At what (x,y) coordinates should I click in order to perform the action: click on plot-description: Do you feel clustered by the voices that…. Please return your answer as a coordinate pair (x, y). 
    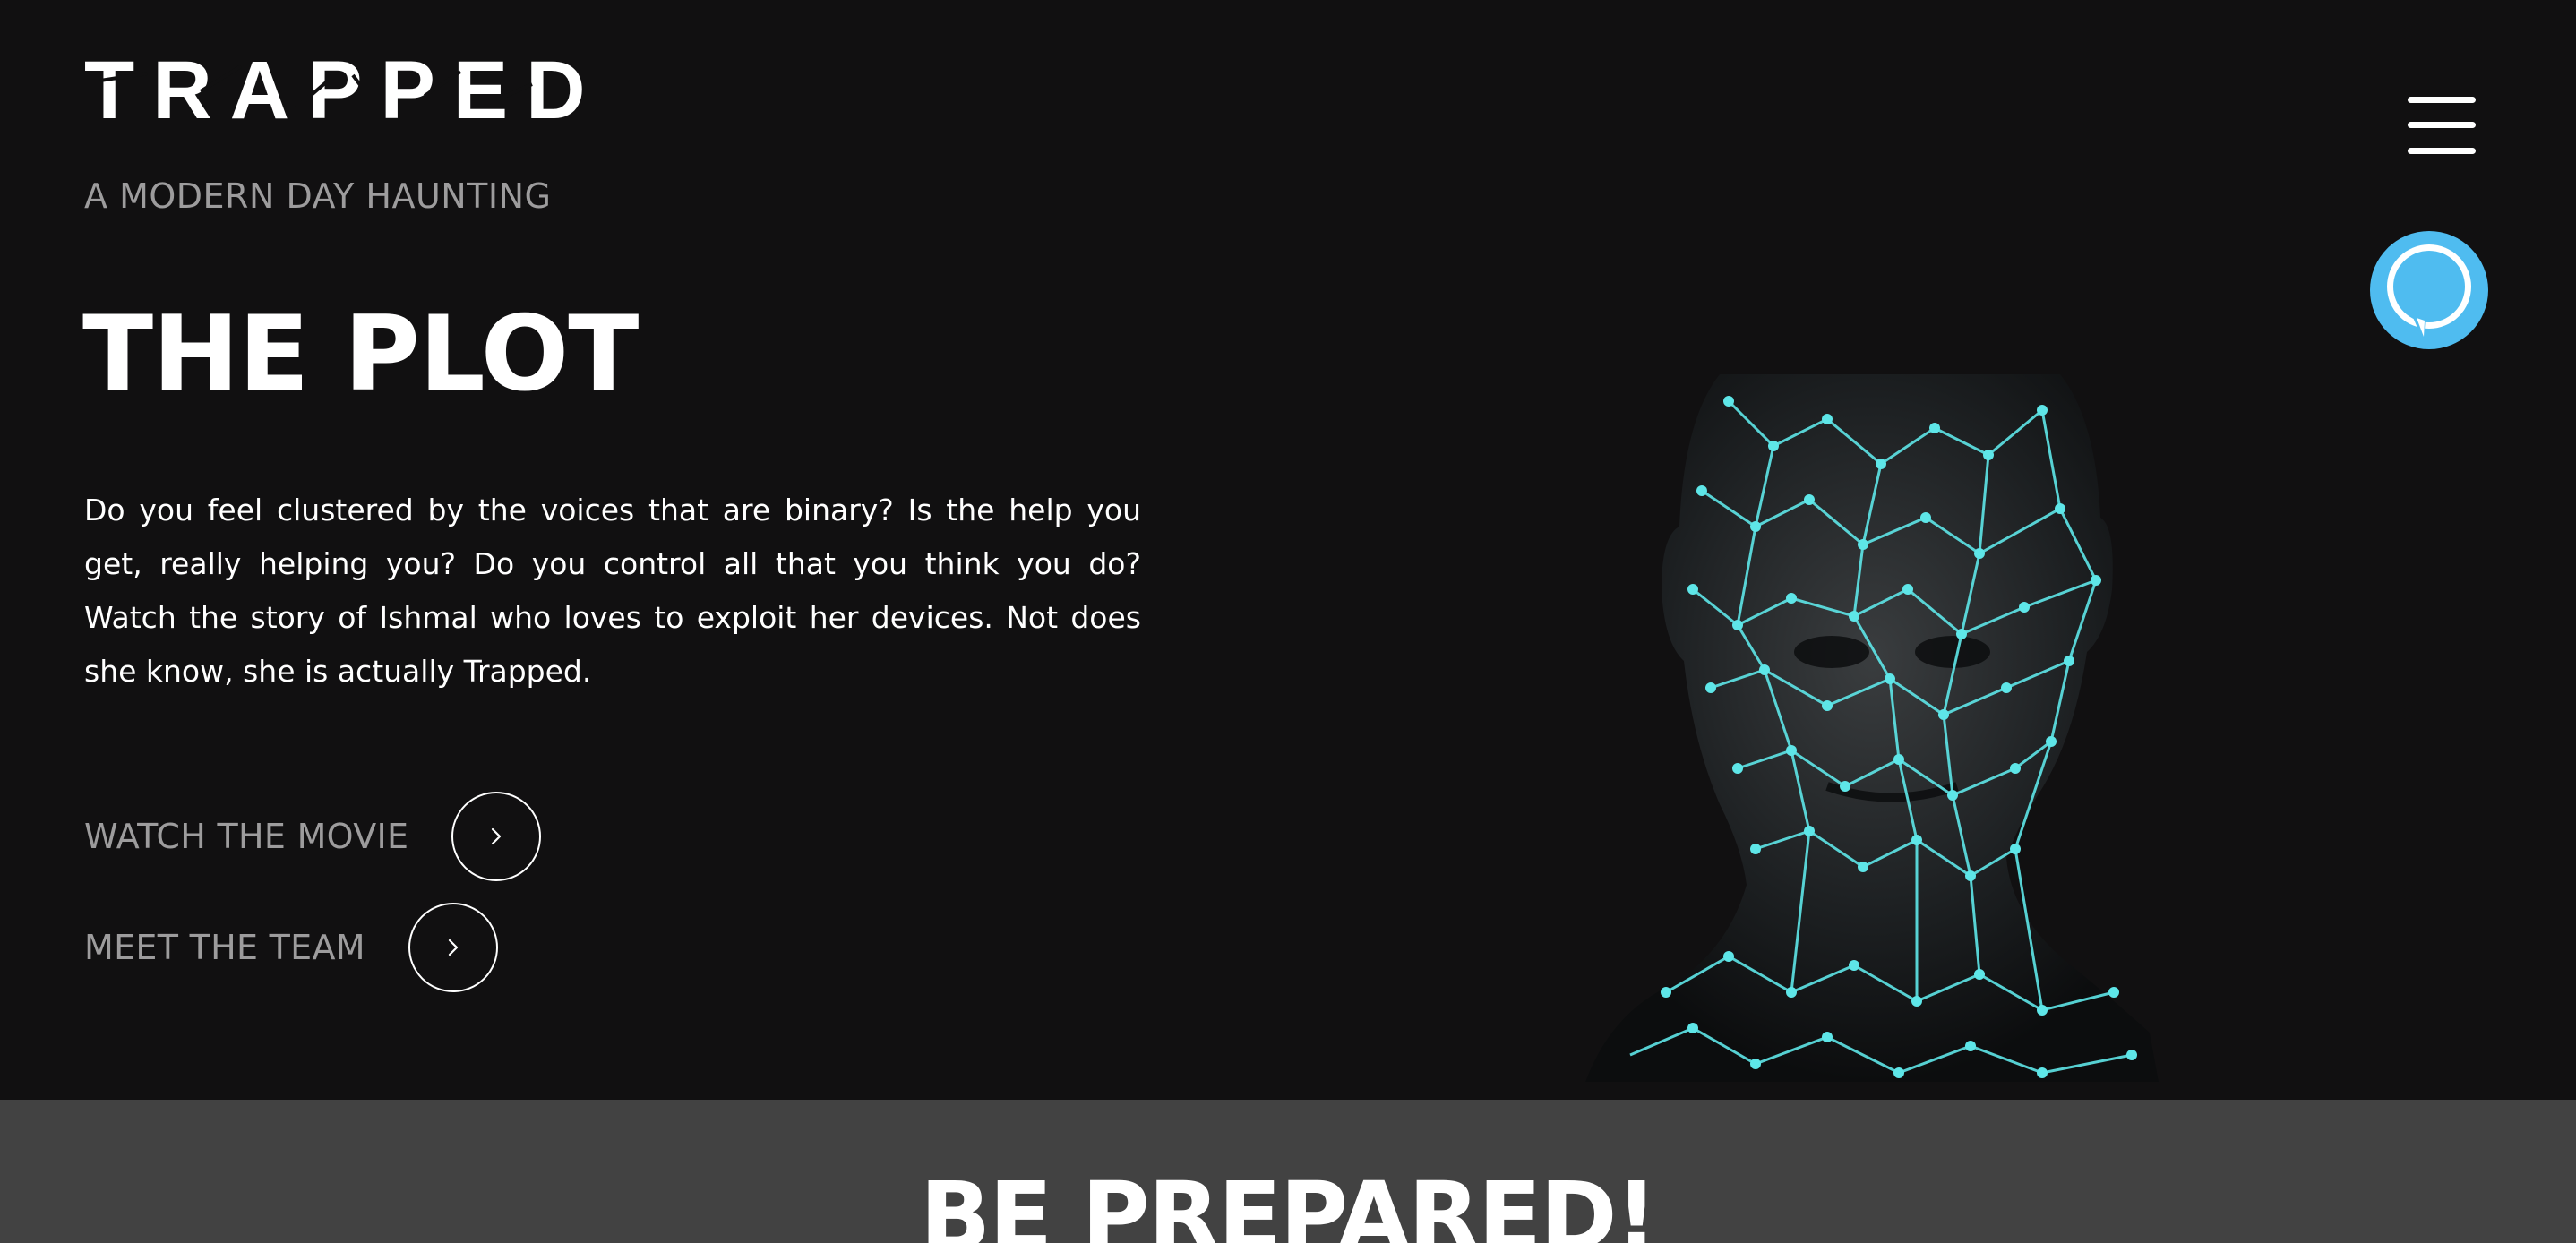
    Looking at the image, I should click on (612, 591).